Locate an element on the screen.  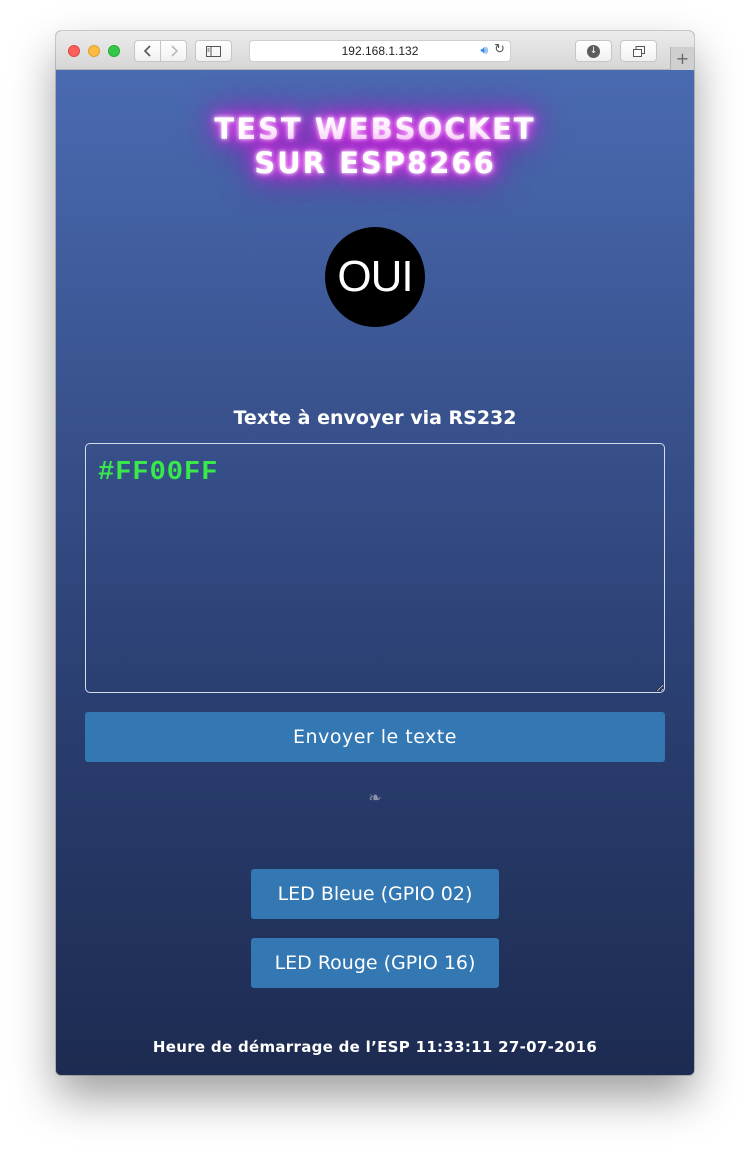
rs232-label: Texte à envoyer via RS232 is located at coordinates (375, 418).